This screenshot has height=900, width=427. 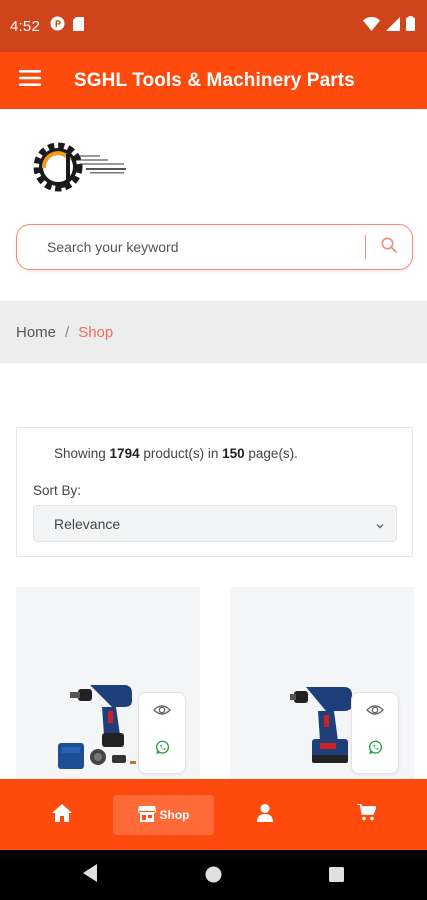 What do you see at coordinates (85, 167) in the screenshot?
I see `store-logo` at bounding box center [85, 167].